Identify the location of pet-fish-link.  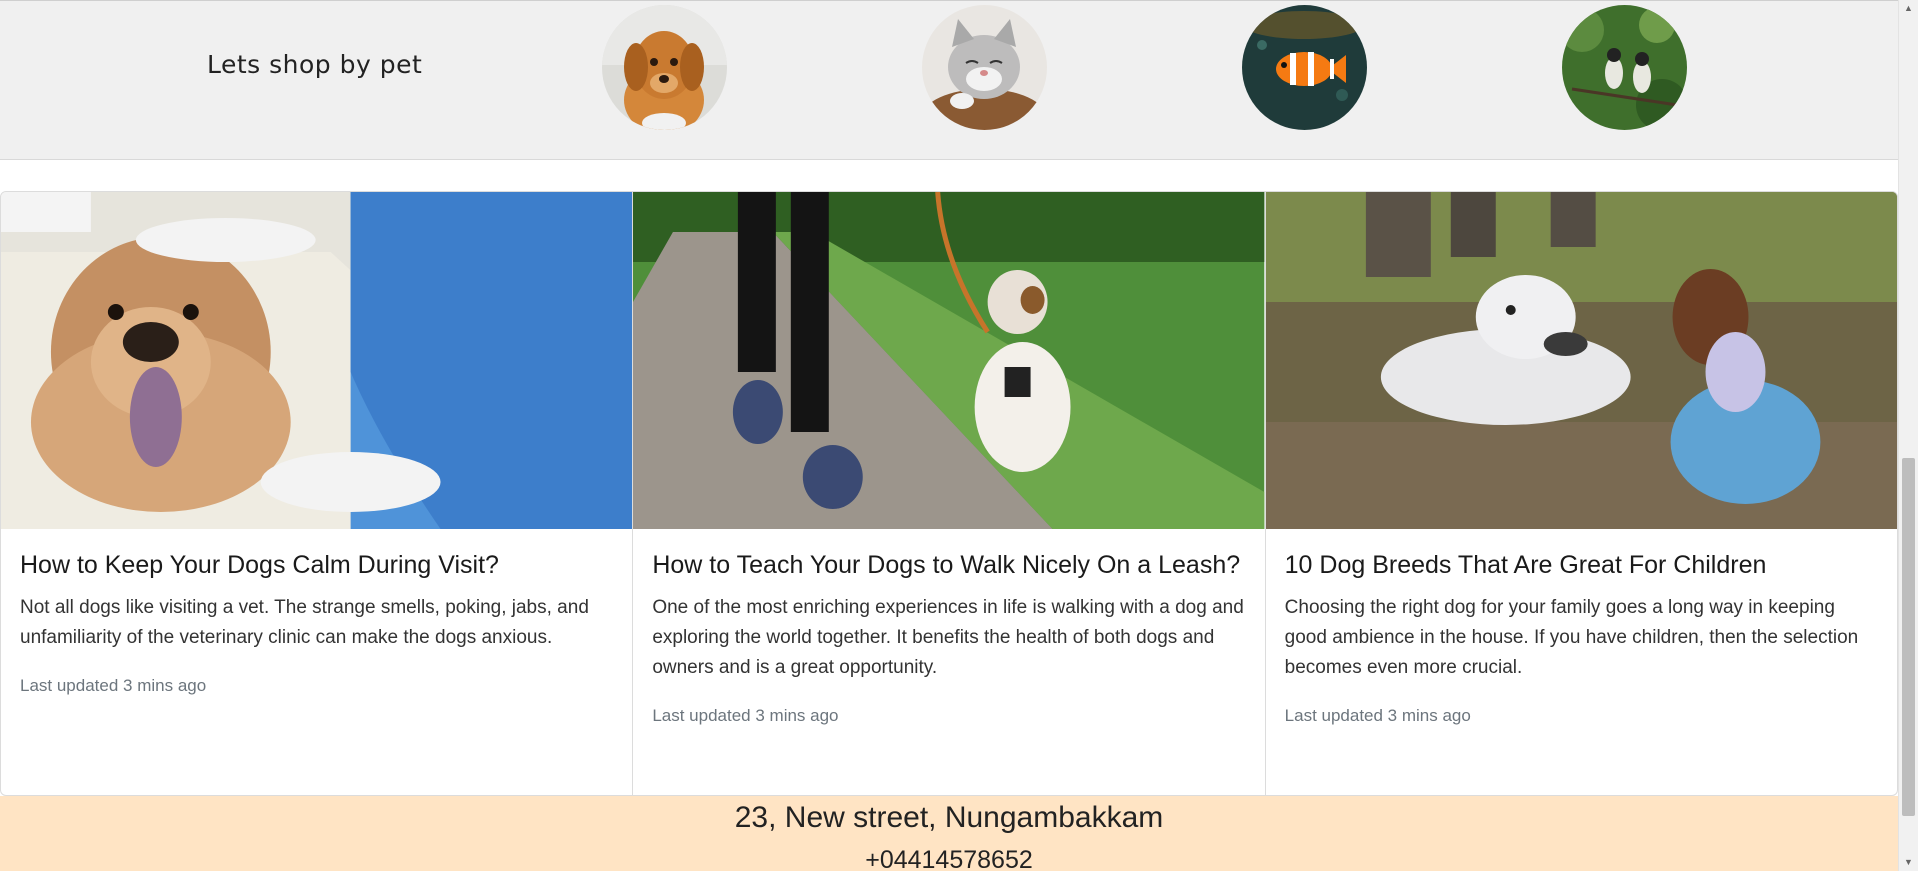
(1304, 67).